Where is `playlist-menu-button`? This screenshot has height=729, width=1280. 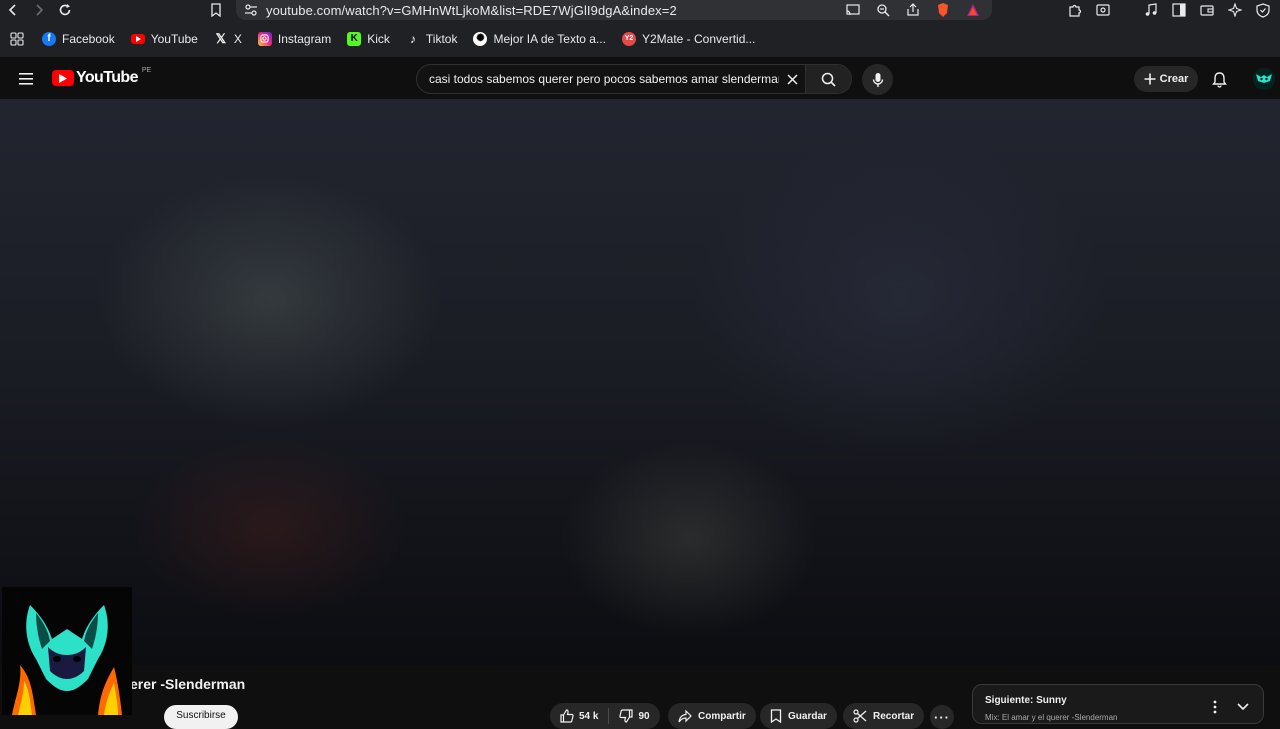 playlist-menu-button is located at coordinates (1215, 707).